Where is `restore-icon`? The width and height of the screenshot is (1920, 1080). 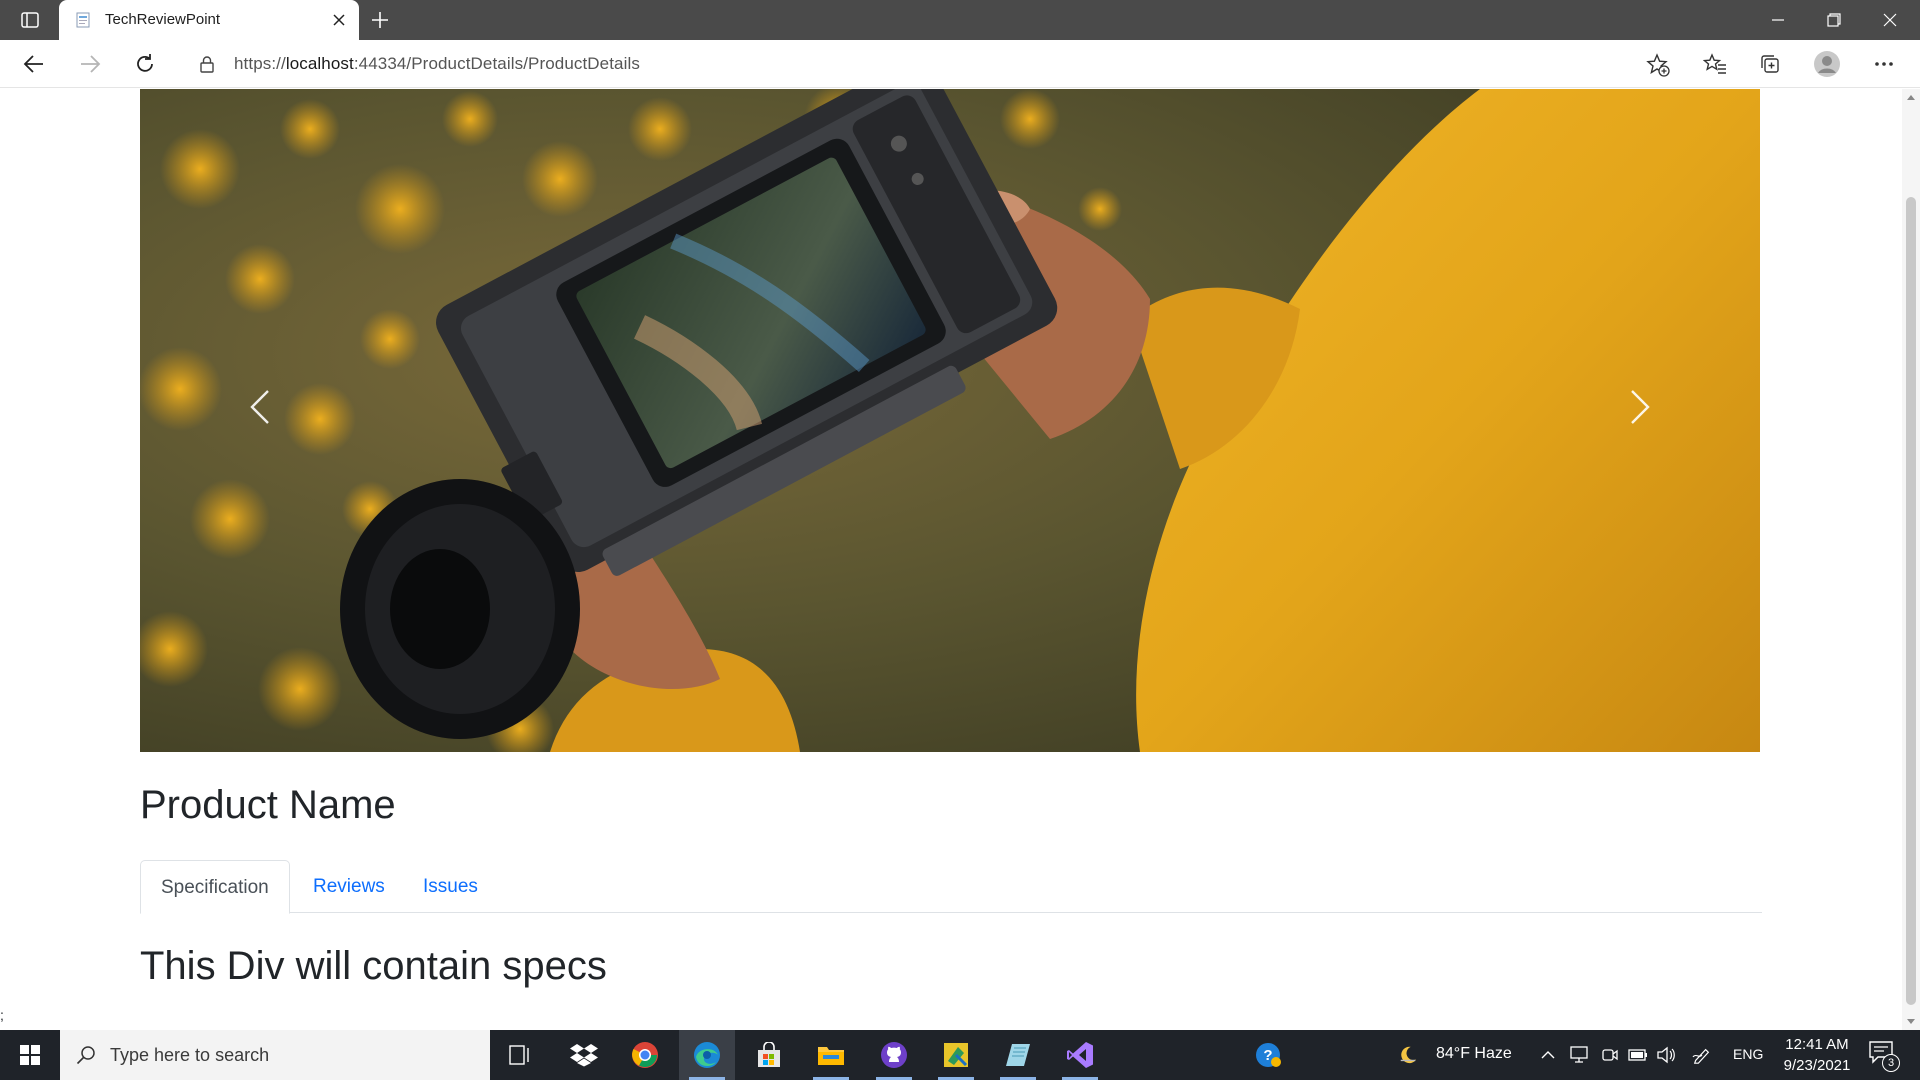 restore-icon is located at coordinates (1834, 20).